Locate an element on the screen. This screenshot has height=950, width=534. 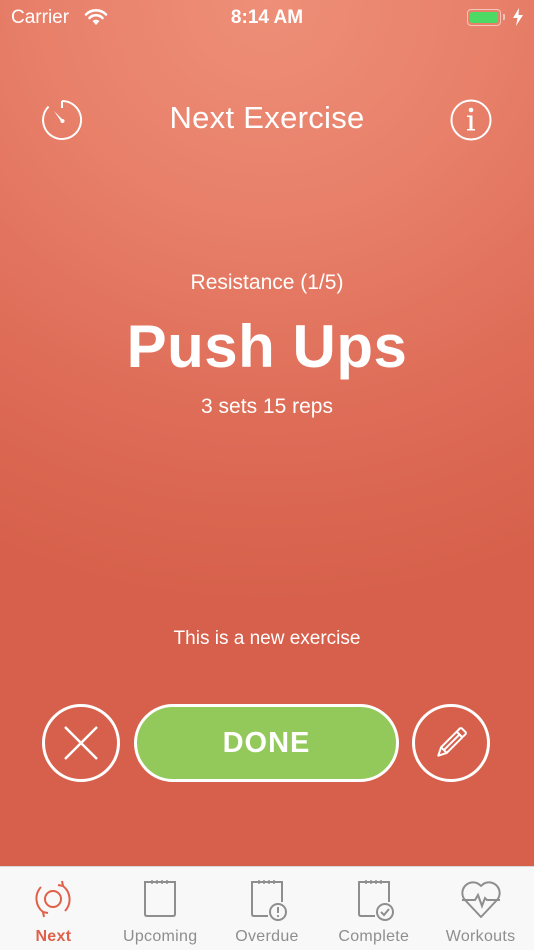
tab-label: Overdue is located at coordinates (267, 936).